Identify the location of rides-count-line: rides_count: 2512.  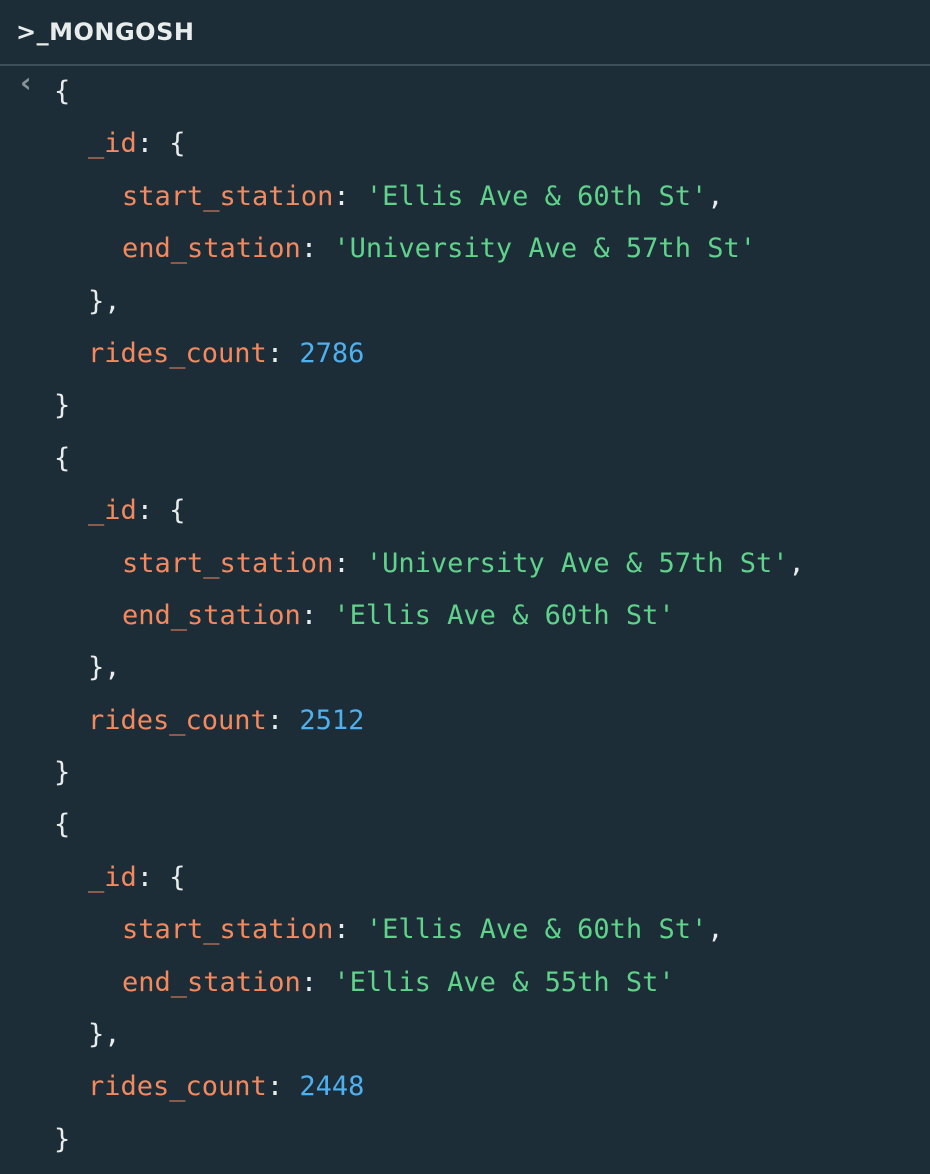
(226, 720).